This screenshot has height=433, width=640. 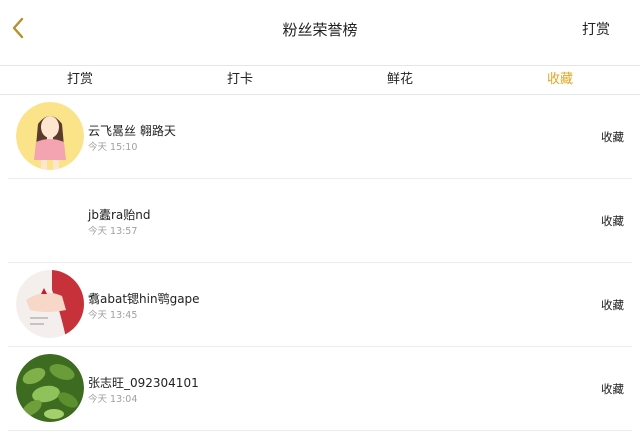 I want to click on timestamp: 今天 13:57, so click(x=113, y=231).